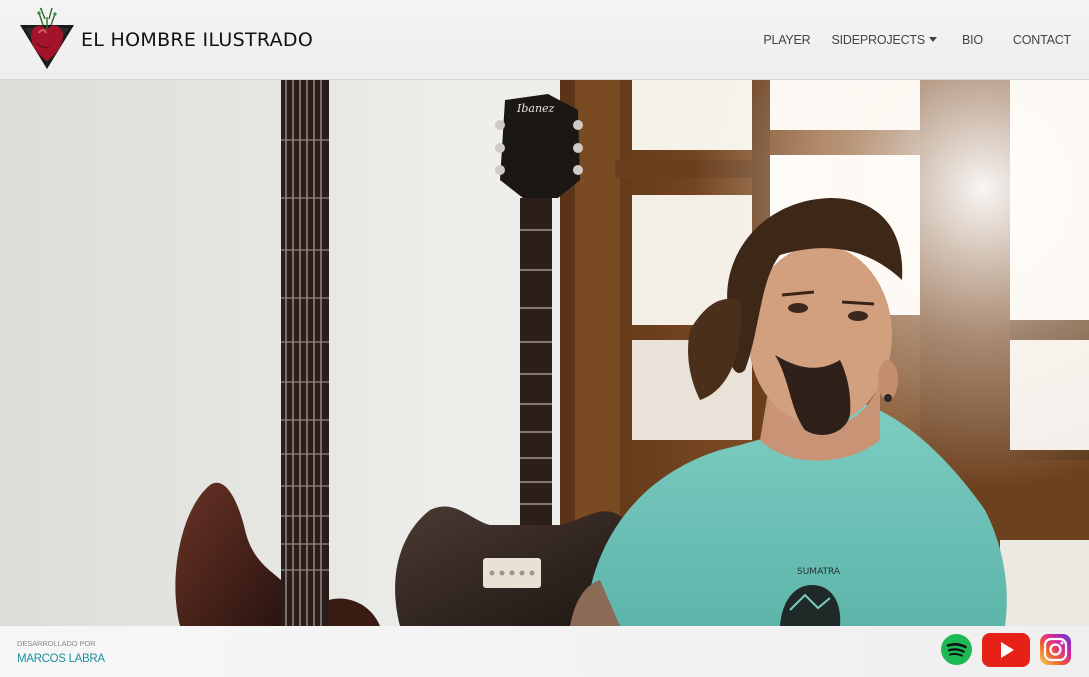  I want to click on instagram-icon, so click(1055, 649).